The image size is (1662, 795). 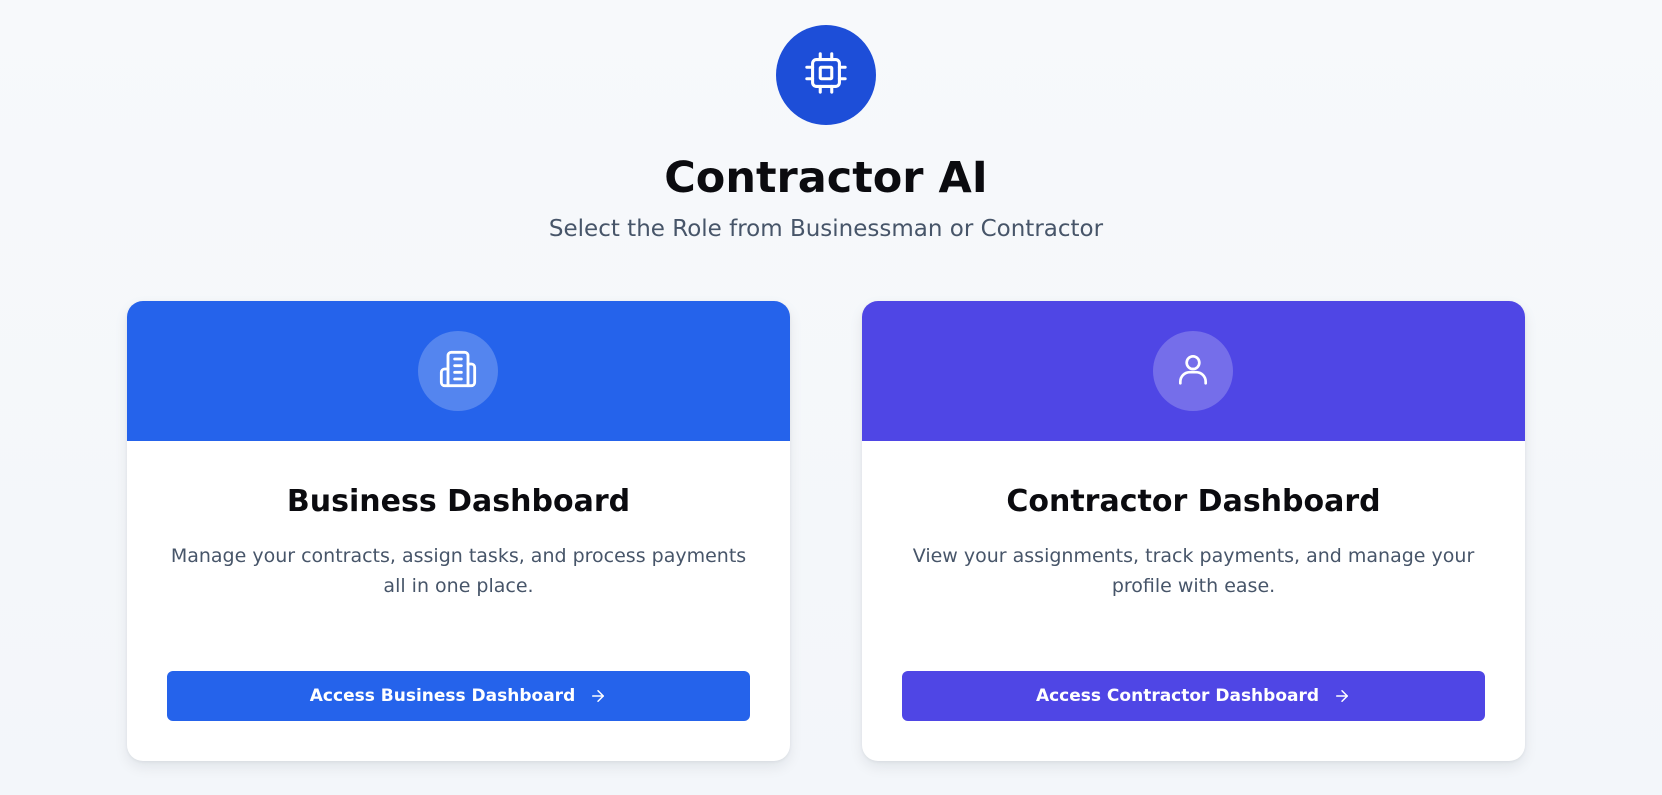 I want to click on business-card-title: Business Dashboard, so click(x=458, y=501).